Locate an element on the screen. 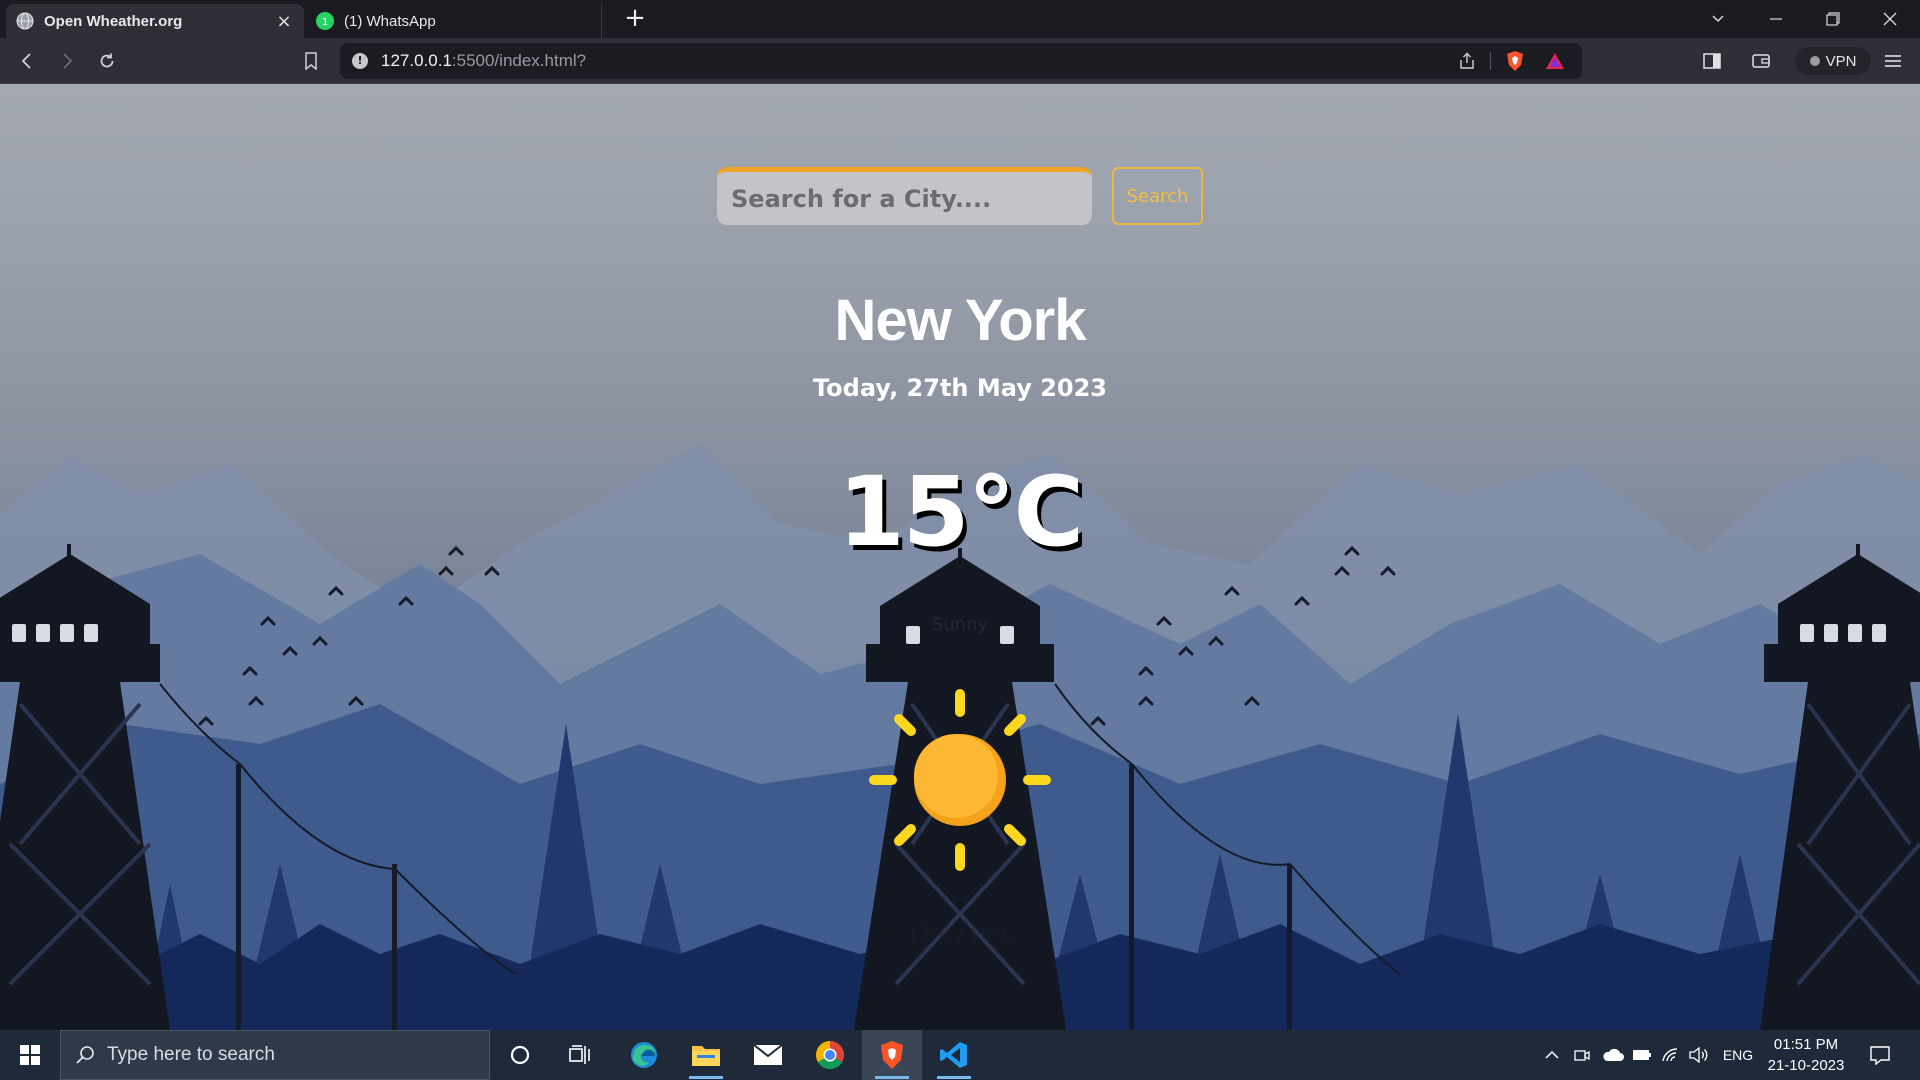 The height and width of the screenshot is (1080, 1920). file-explorer-icon is located at coordinates (706, 1055).